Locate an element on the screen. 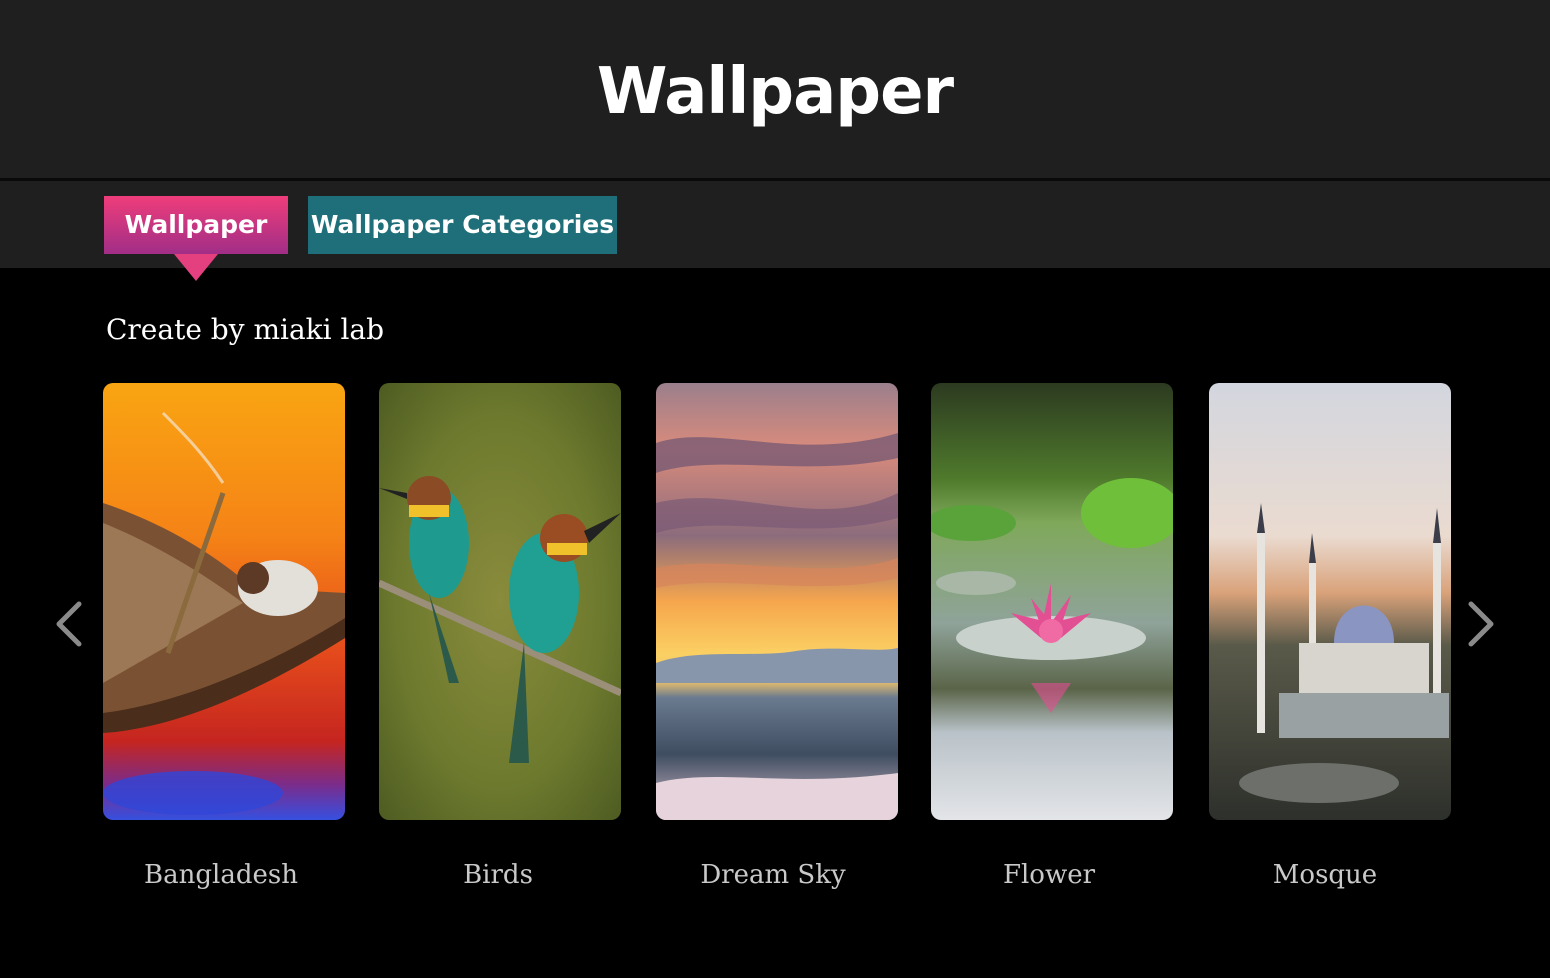  app-title: Wallpaper is located at coordinates (775, 92).